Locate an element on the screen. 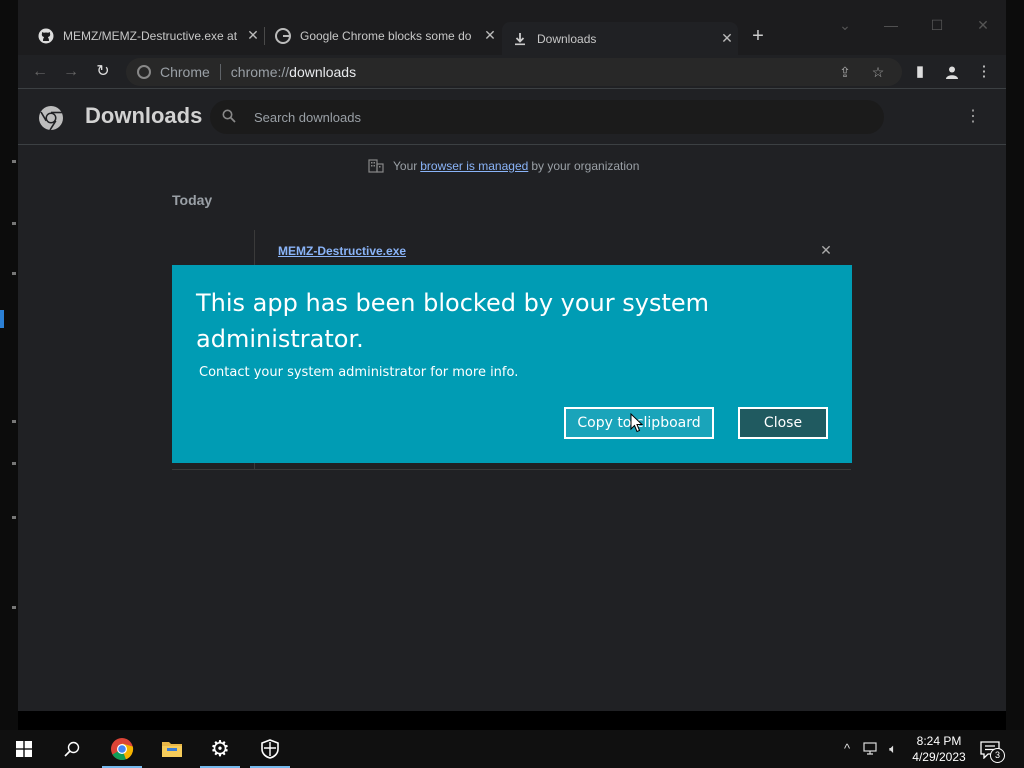  chrome-logo-icon is located at coordinates (51, 118).